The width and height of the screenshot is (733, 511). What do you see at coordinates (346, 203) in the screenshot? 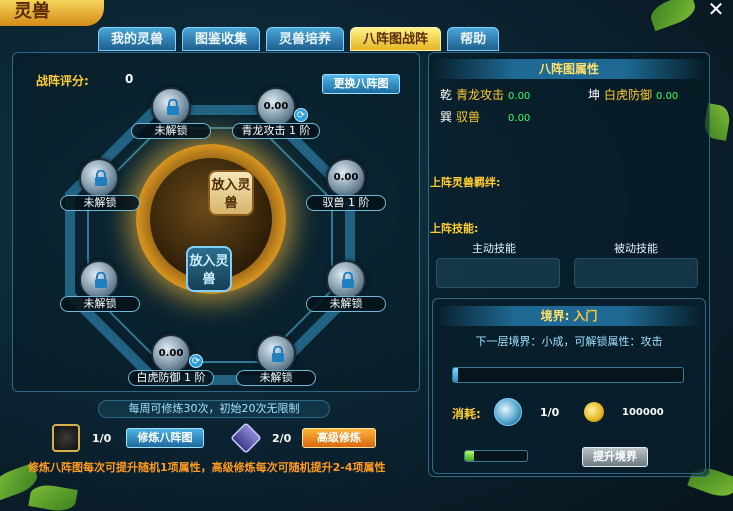
I see `node-label-4: 驭兽 1 阶` at bounding box center [346, 203].